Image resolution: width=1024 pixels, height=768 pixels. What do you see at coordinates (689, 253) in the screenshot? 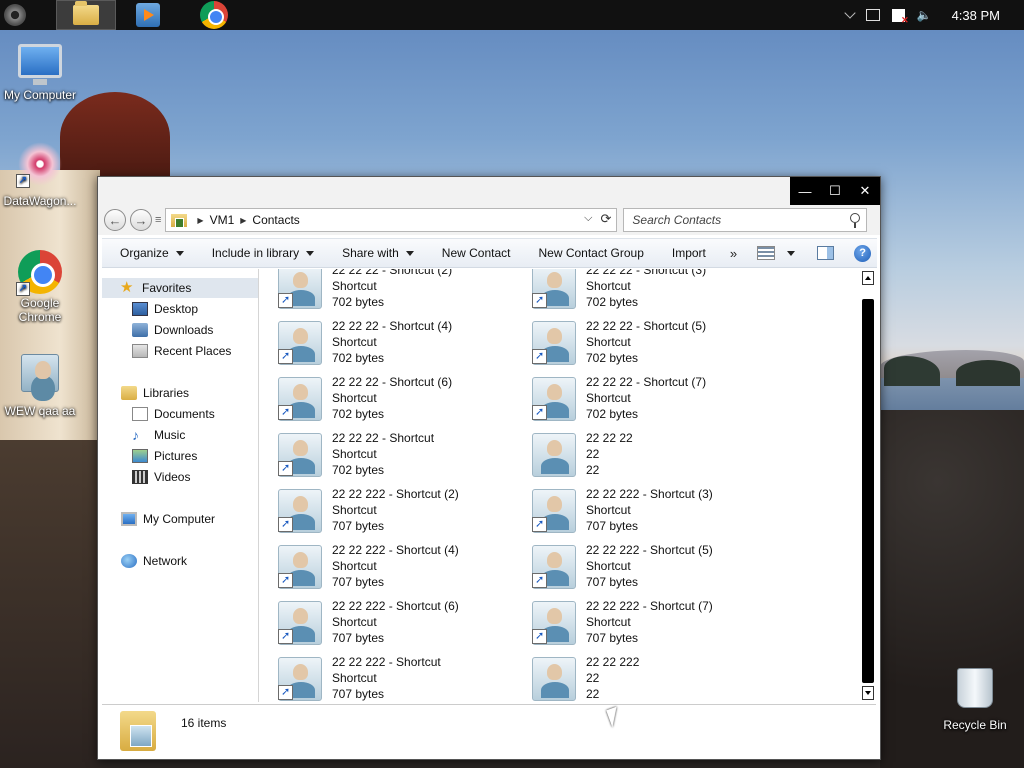
I see `import-button: Import` at bounding box center [689, 253].